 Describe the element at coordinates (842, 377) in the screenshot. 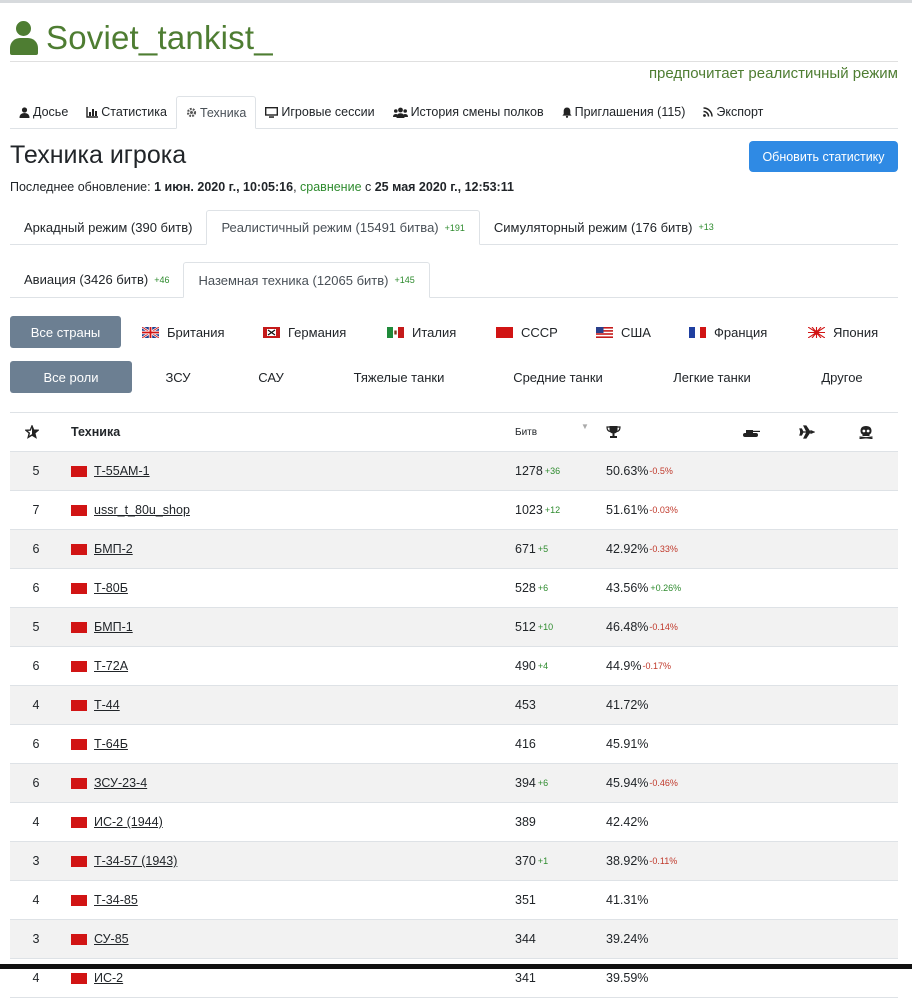

I see `role-other: Другое` at that location.